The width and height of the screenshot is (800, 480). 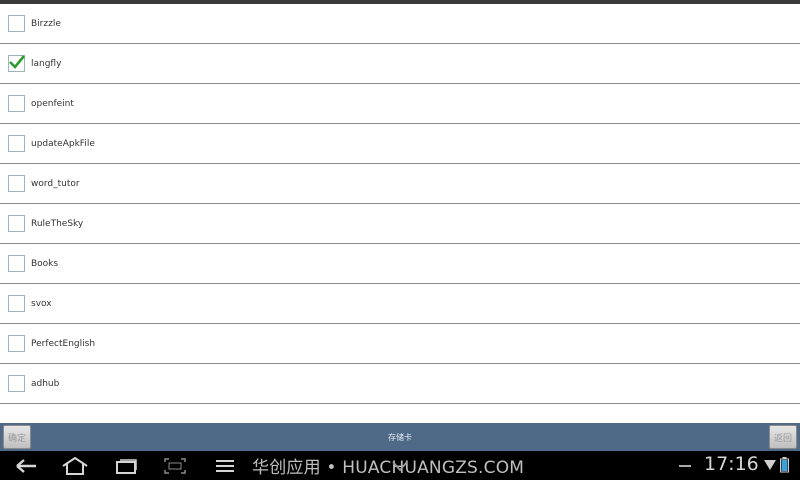 I want to click on list-item-label: updateApkFile, so click(x=63, y=143).